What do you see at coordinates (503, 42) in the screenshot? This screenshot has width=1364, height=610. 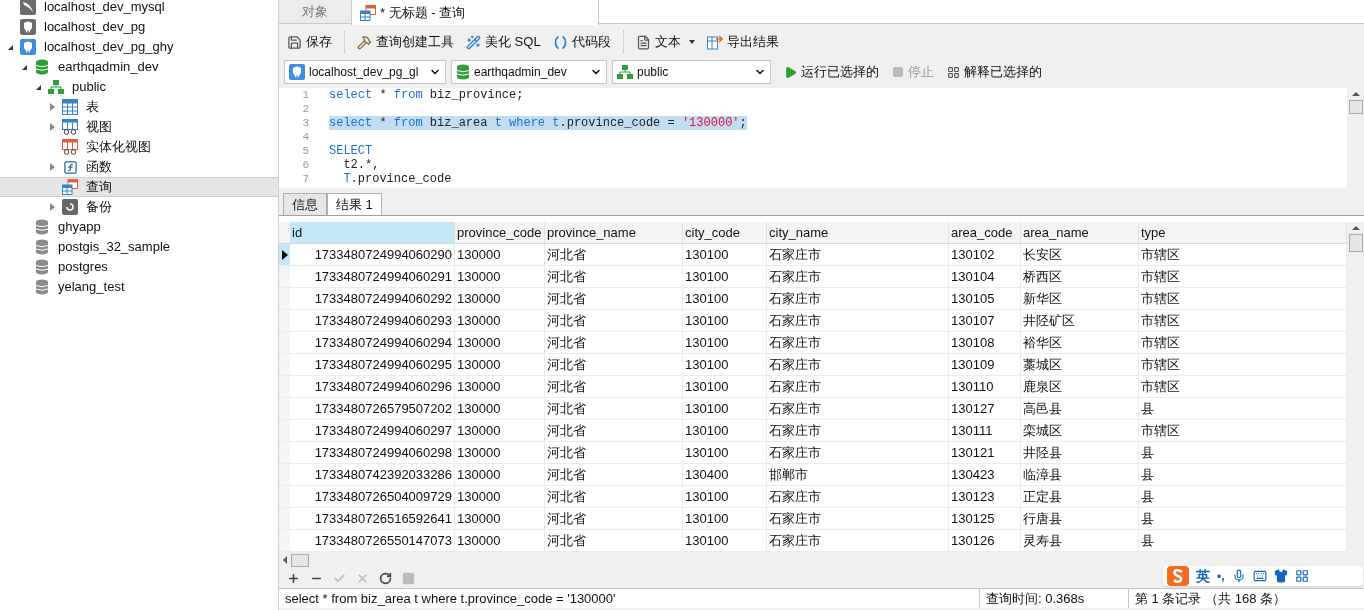 I see `toolbar-button: 美化 SQL` at bounding box center [503, 42].